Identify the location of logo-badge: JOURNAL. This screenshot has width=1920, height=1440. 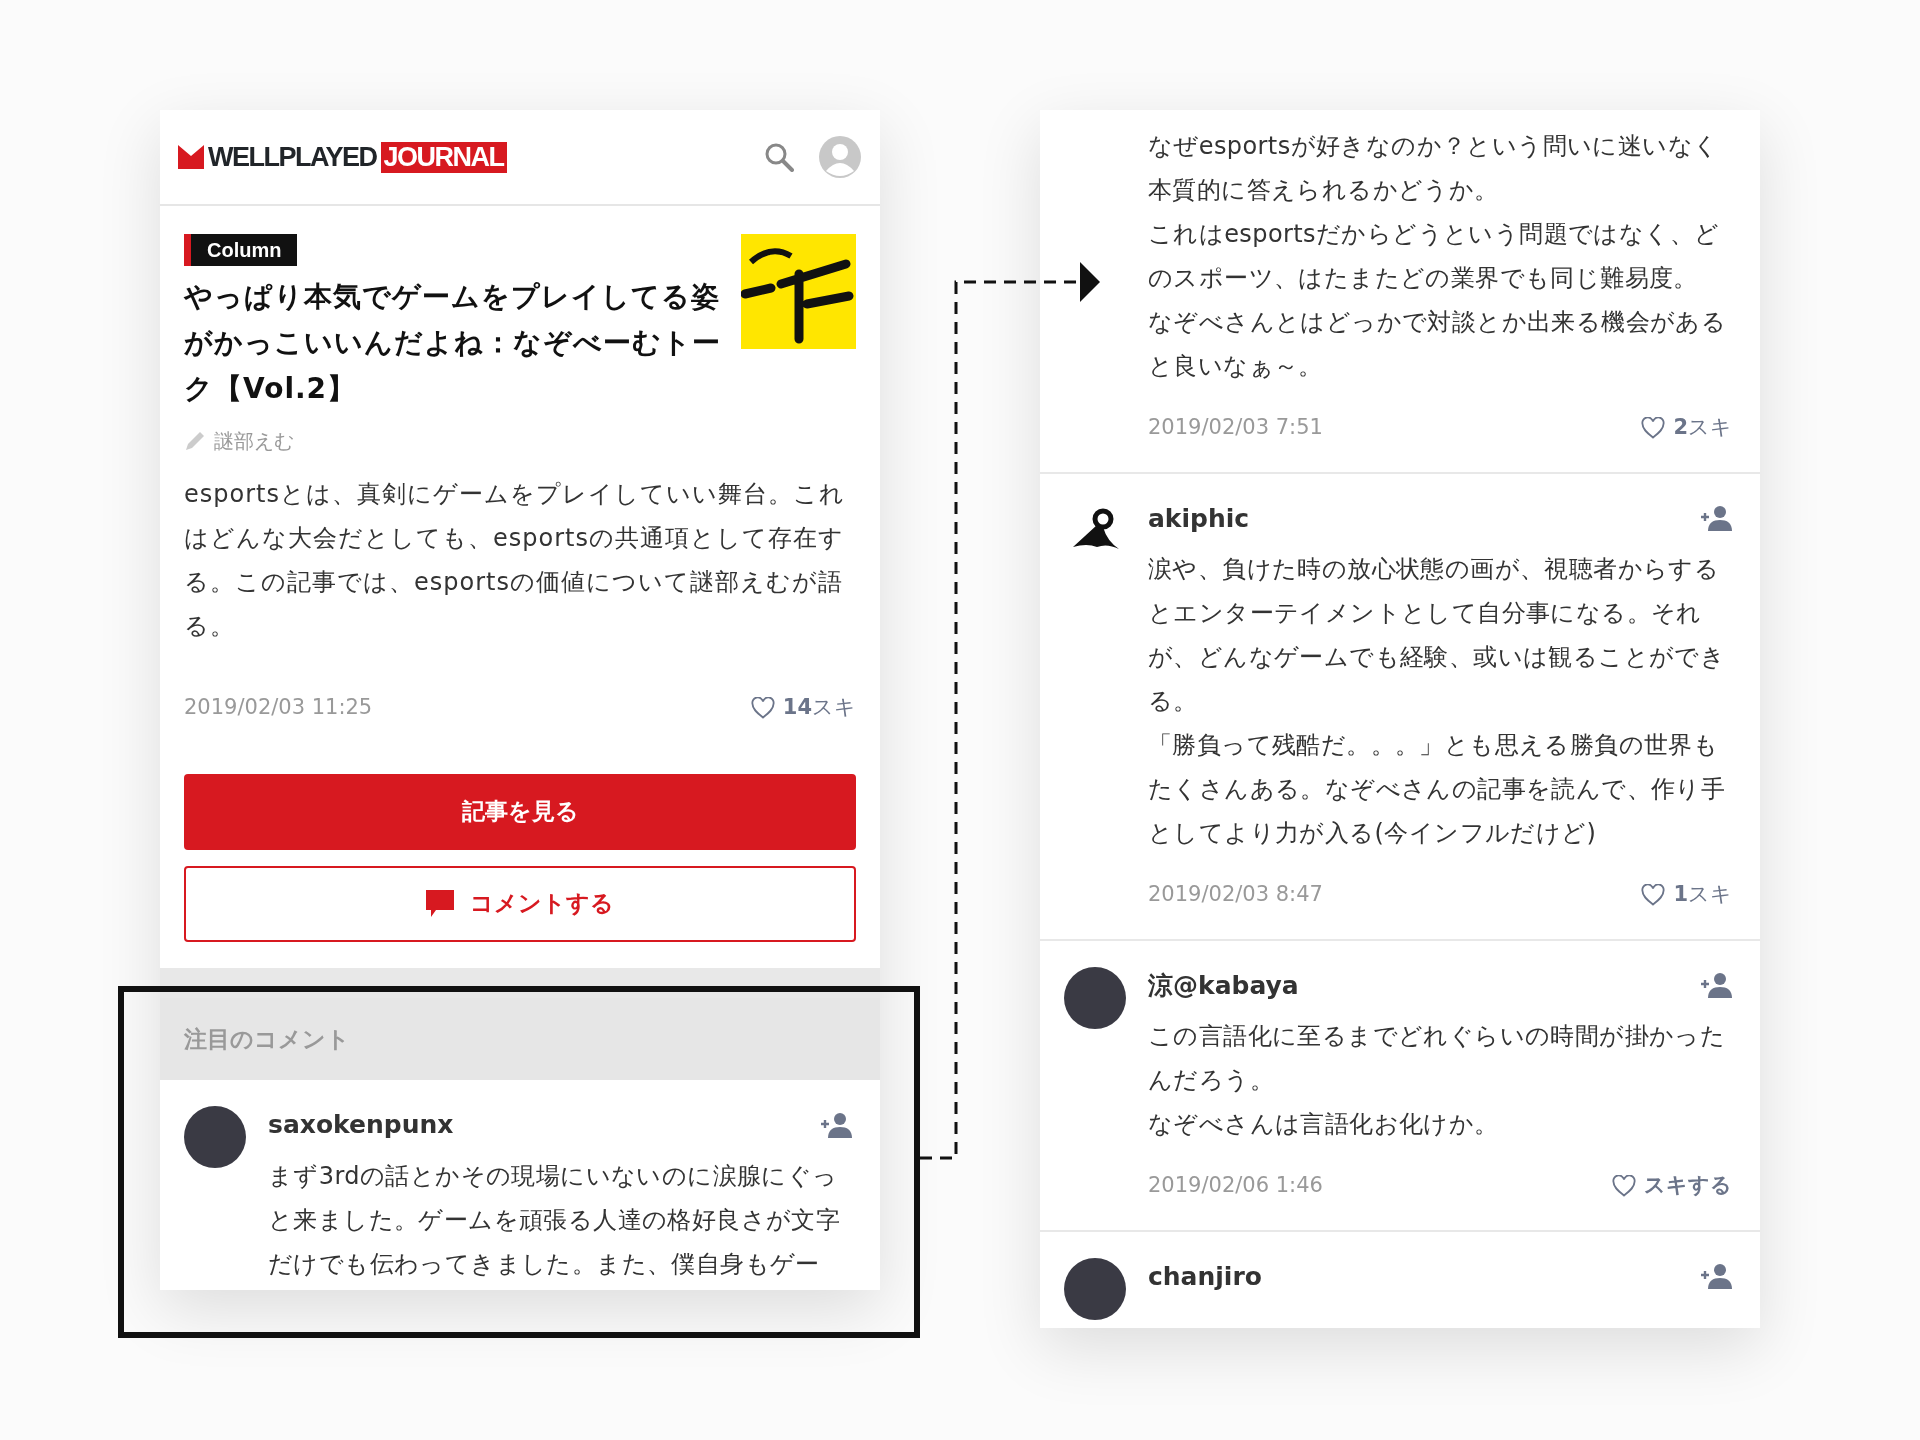
(443, 157).